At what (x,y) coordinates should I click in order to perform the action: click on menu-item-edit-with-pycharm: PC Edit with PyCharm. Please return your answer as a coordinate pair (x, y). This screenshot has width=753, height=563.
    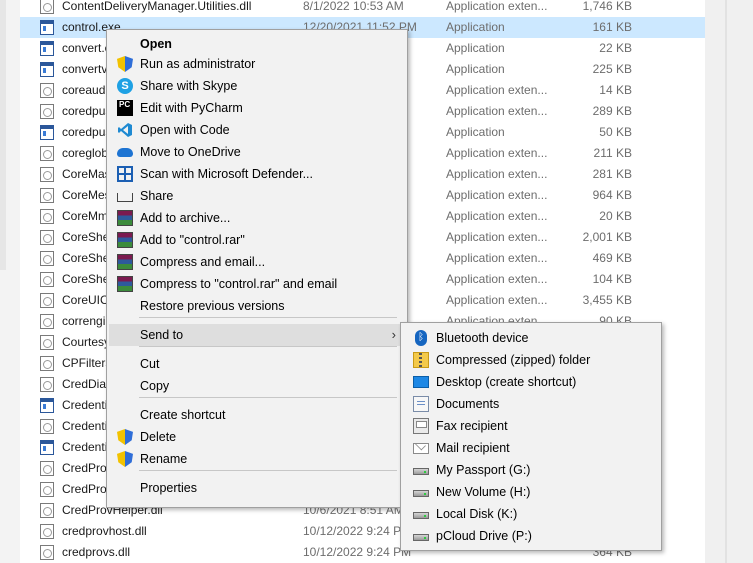
    Looking at the image, I should click on (257, 108).